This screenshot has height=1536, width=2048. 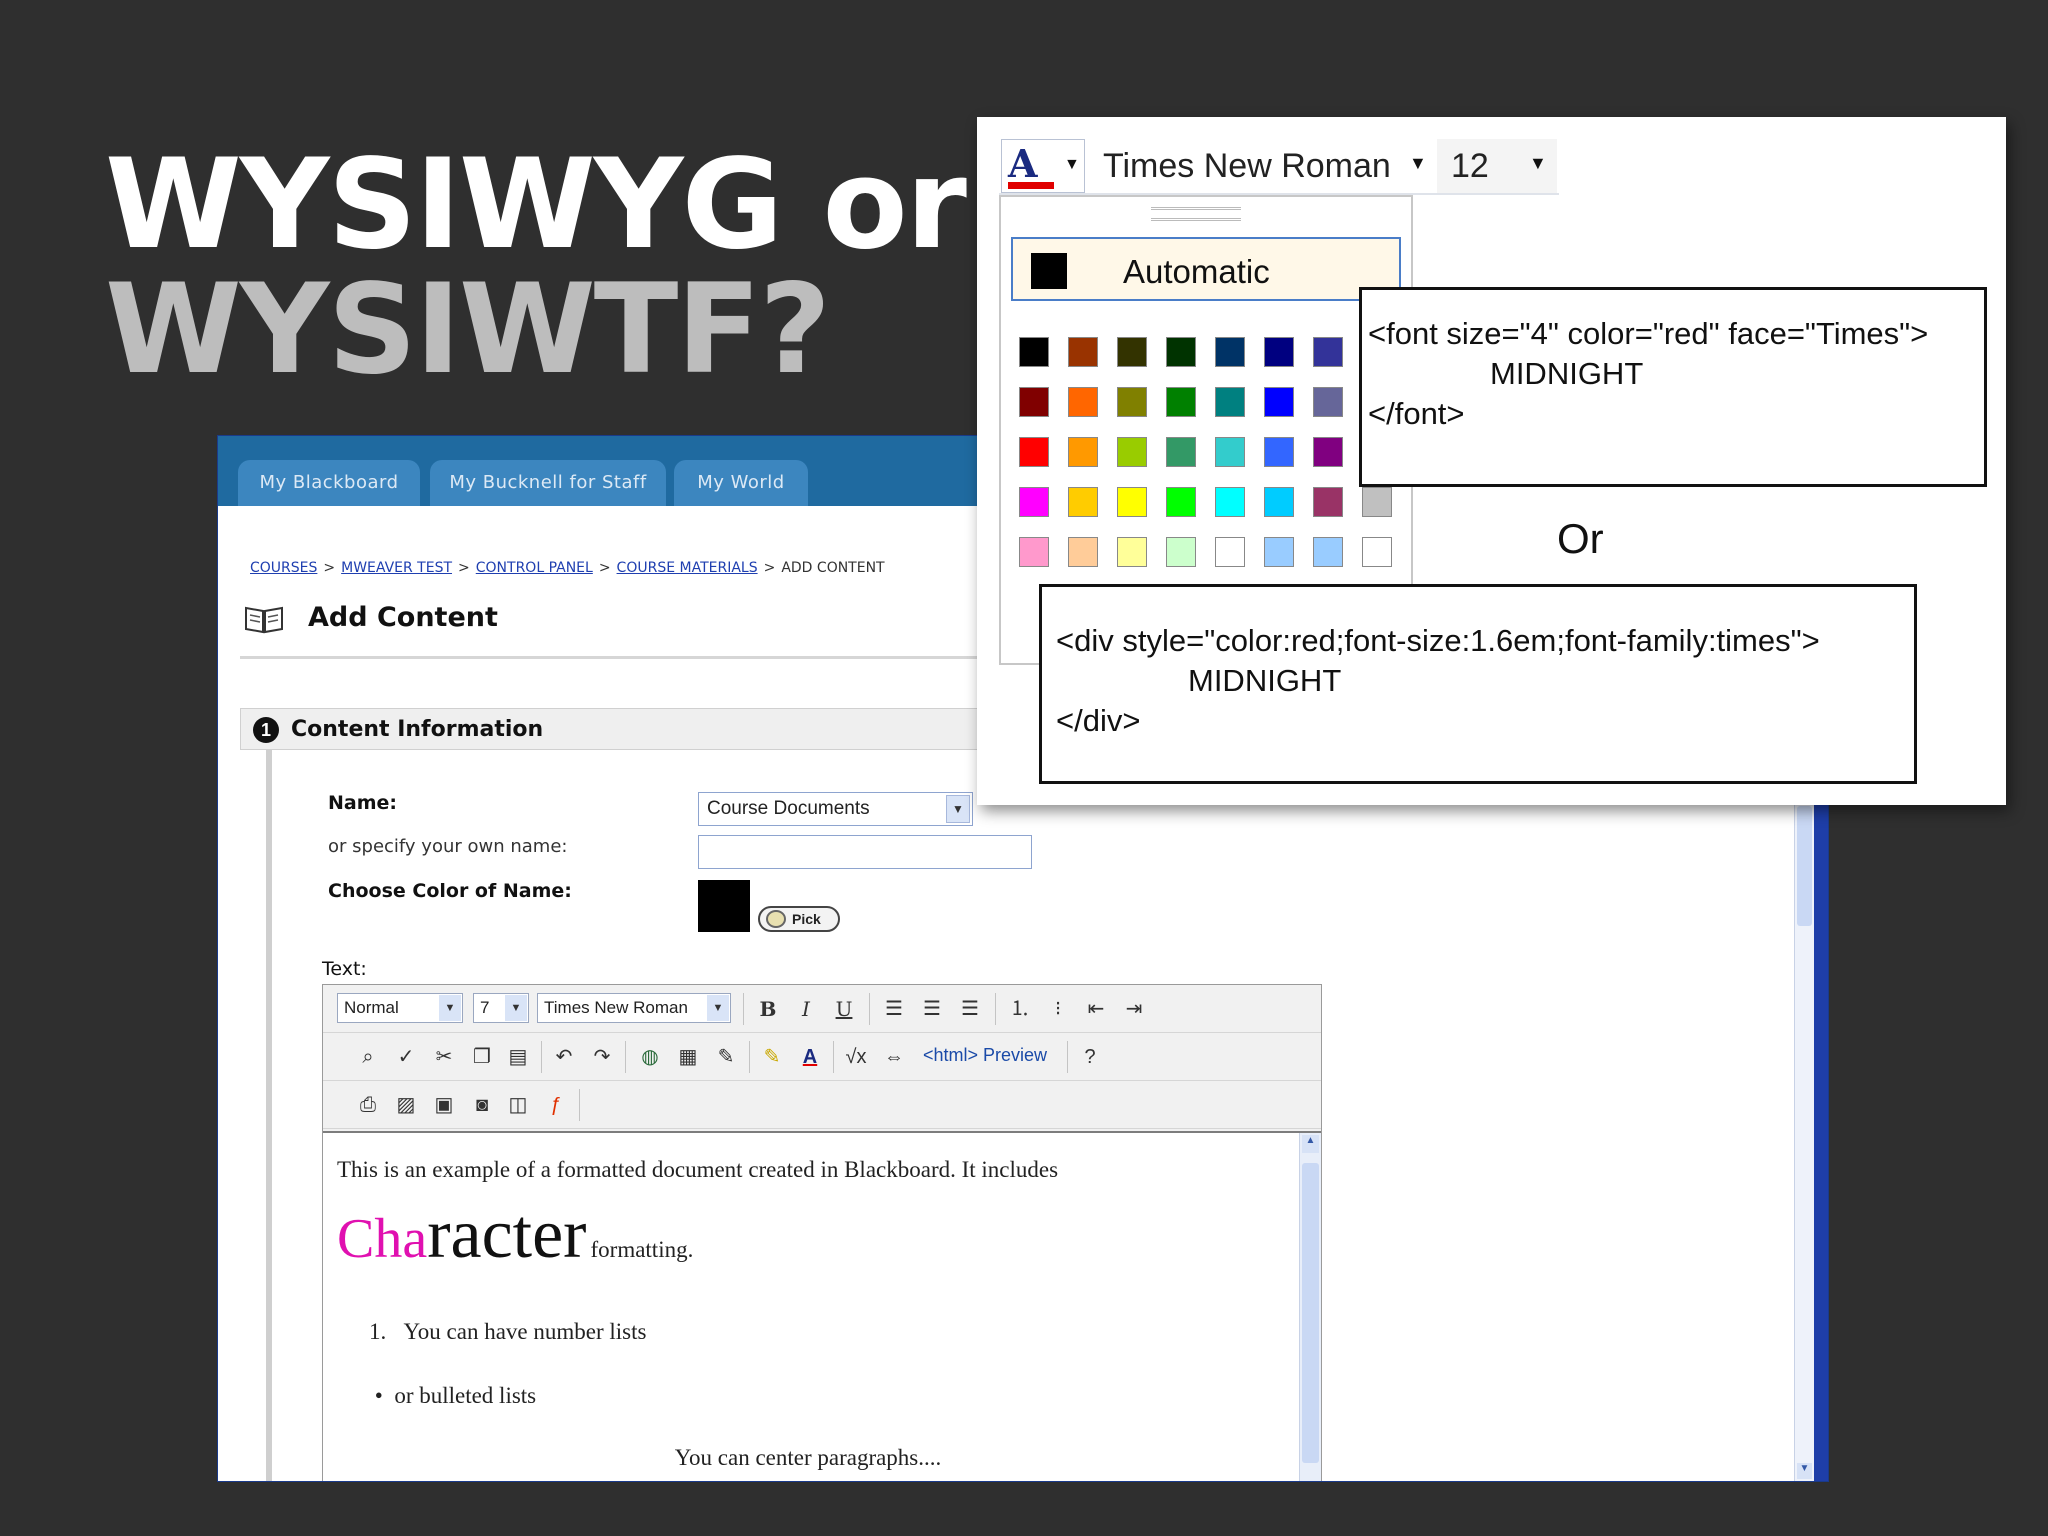 I want to click on editor-scrollbar: ▲, so click(x=1310, y=1307).